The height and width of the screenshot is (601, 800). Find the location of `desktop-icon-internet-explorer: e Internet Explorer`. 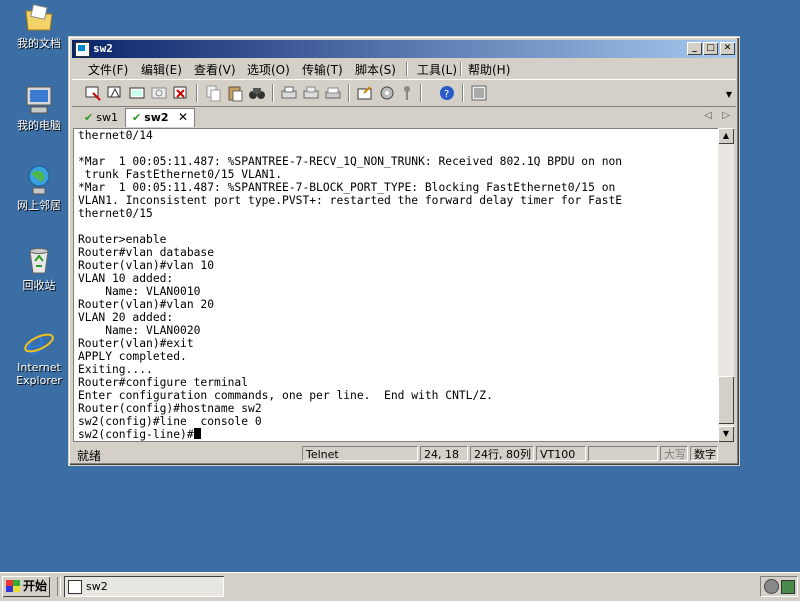

desktop-icon-internet-explorer: e Internet Explorer is located at coordinates (39, 355).